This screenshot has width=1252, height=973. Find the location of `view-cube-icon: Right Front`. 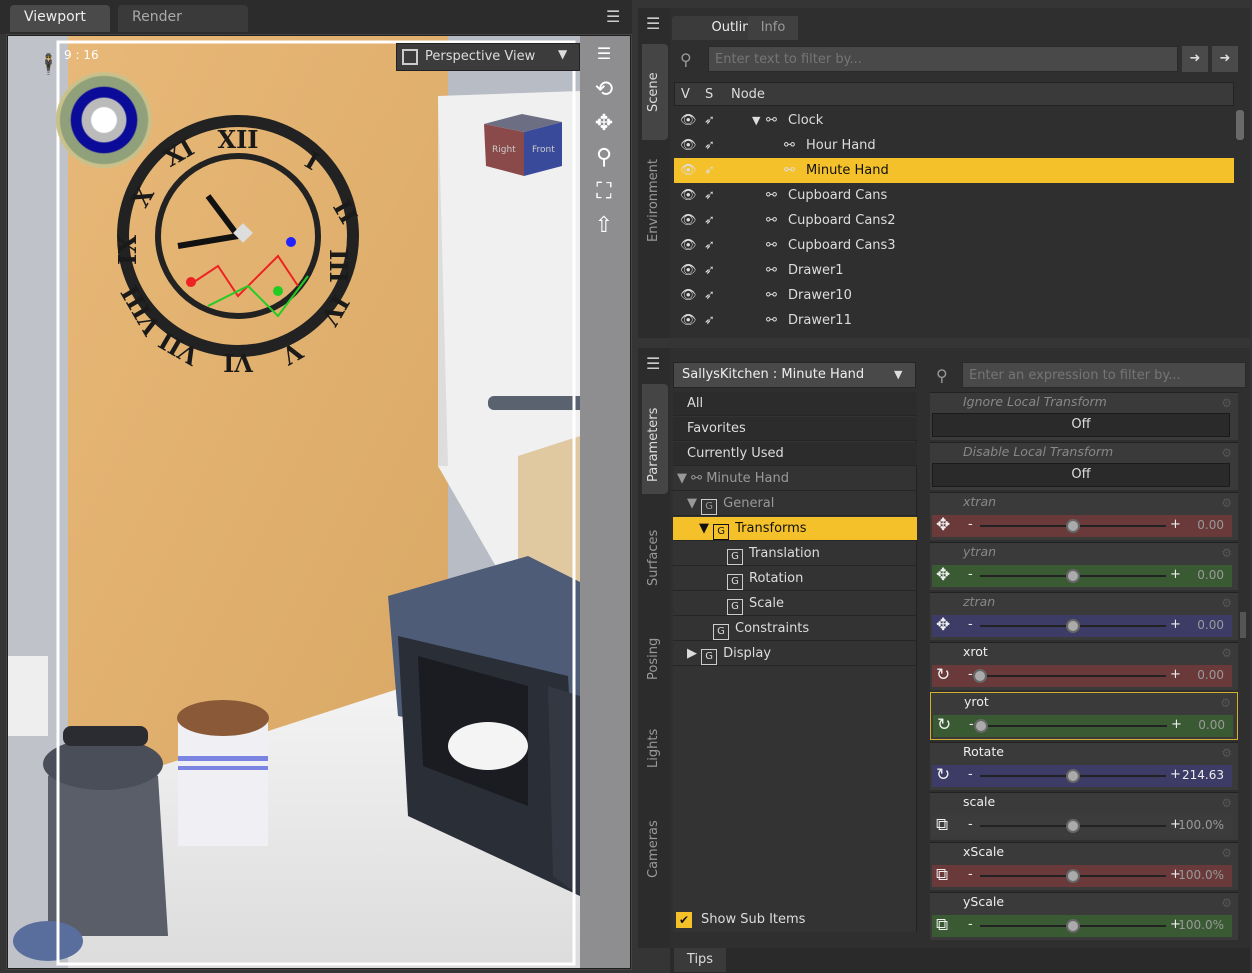

view-cube-icon: Right Front is located at coordinates (524, 142).